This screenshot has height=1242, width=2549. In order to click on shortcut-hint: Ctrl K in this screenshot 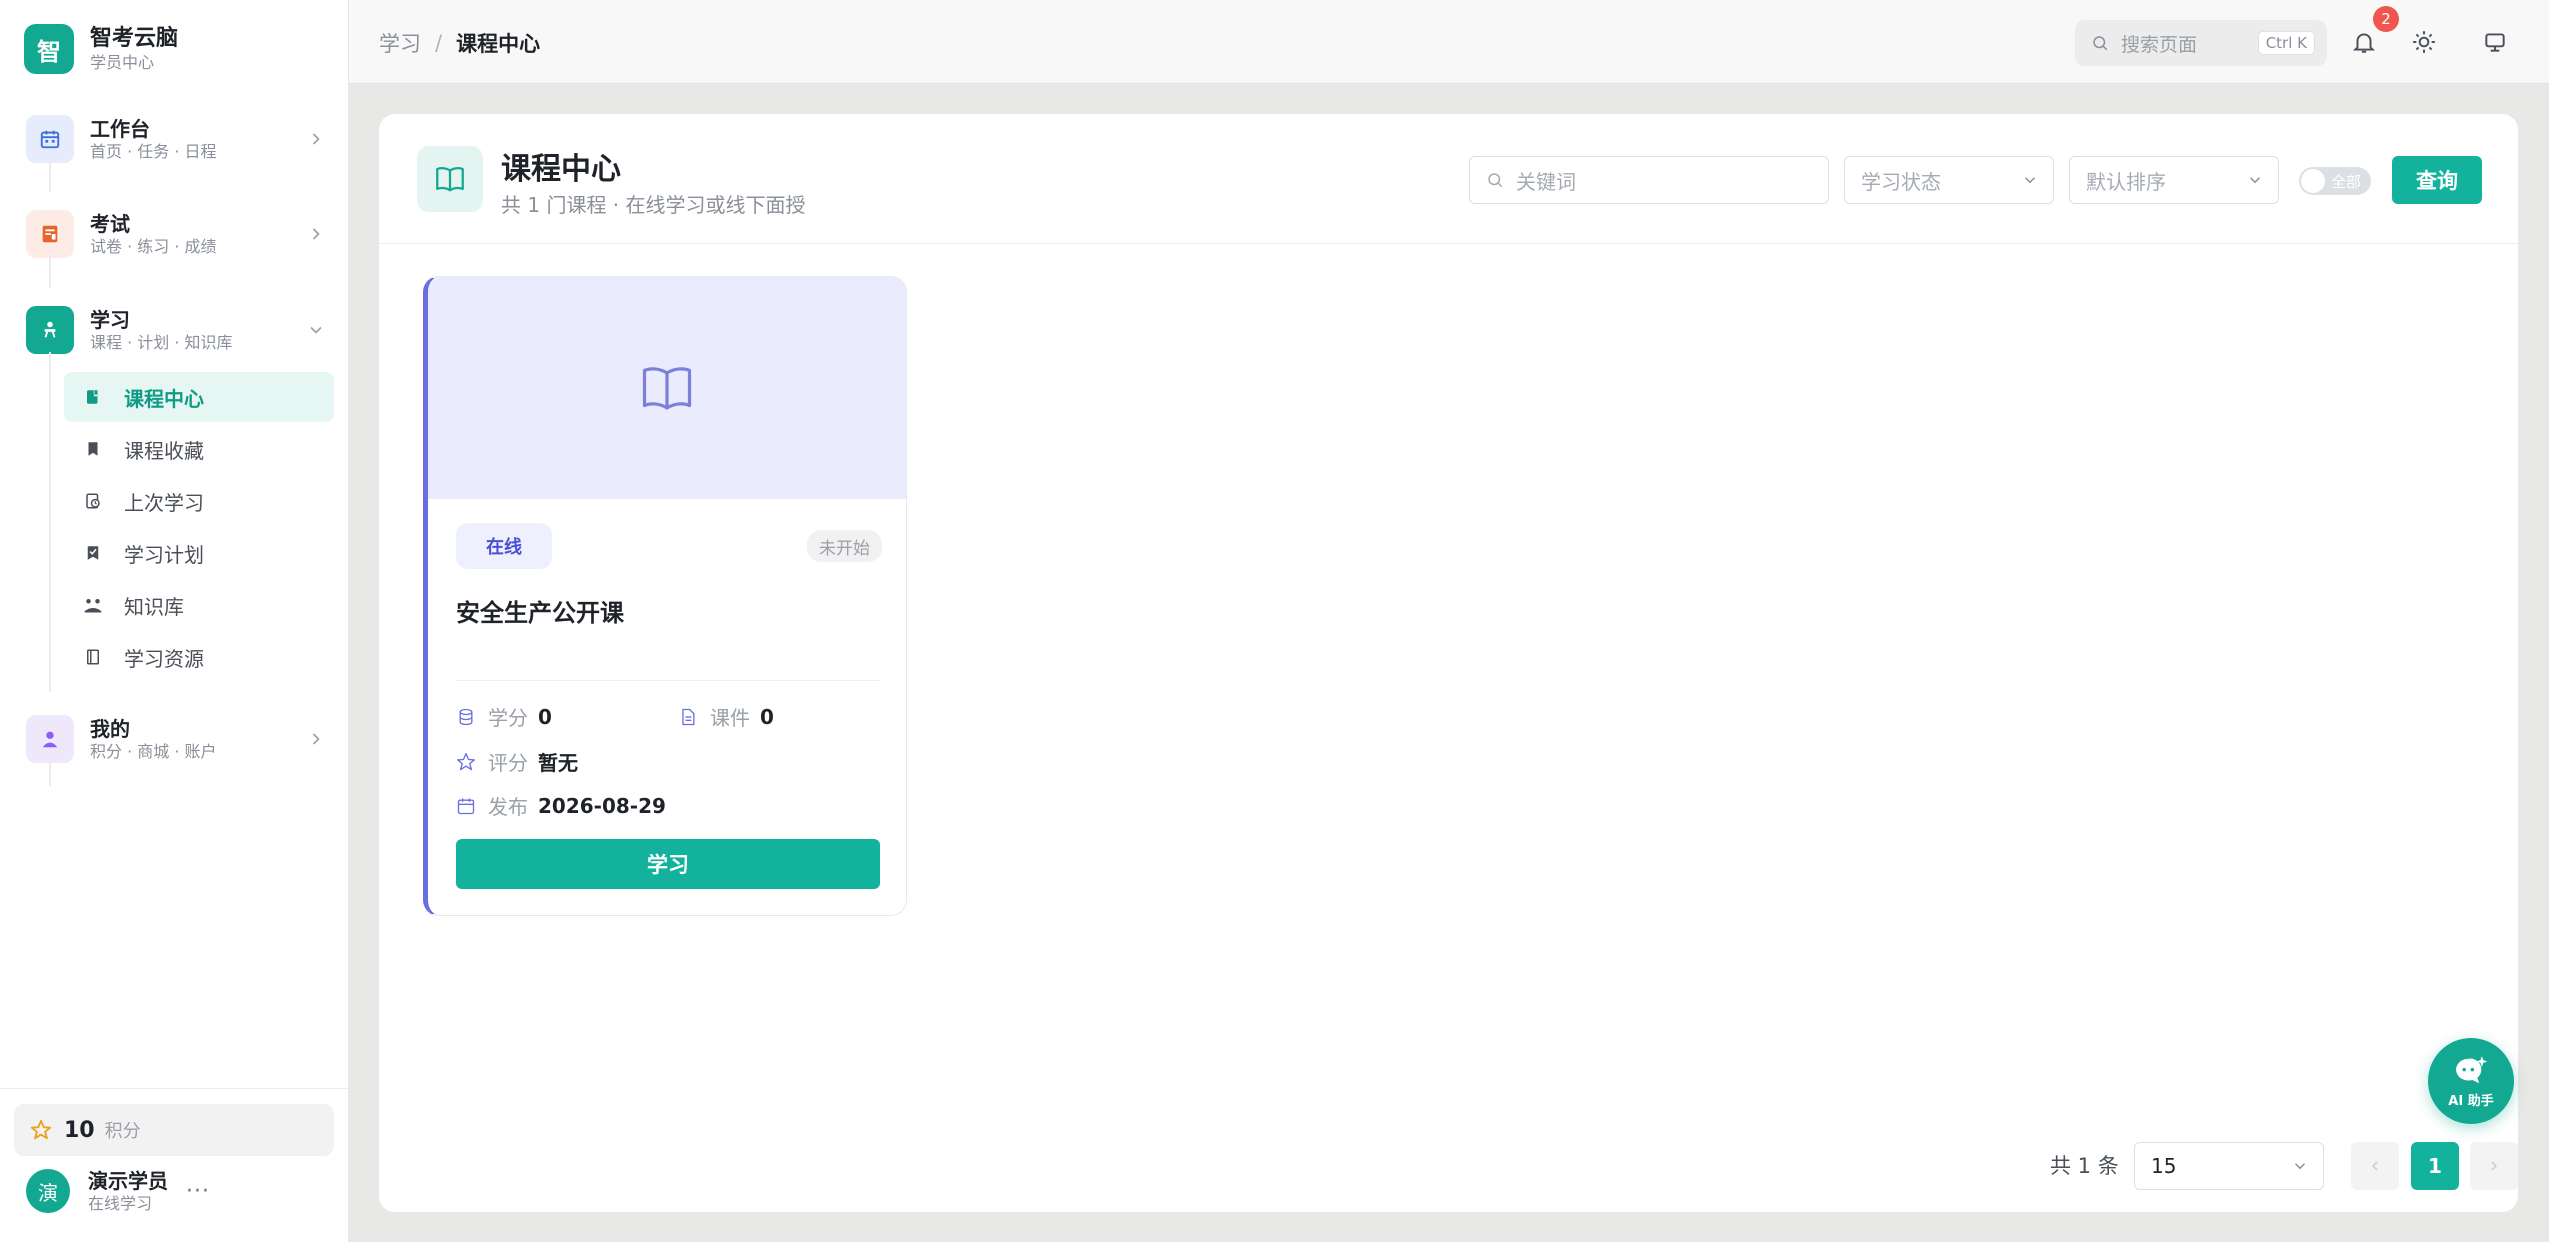, I will do `click(2286, 43)`.